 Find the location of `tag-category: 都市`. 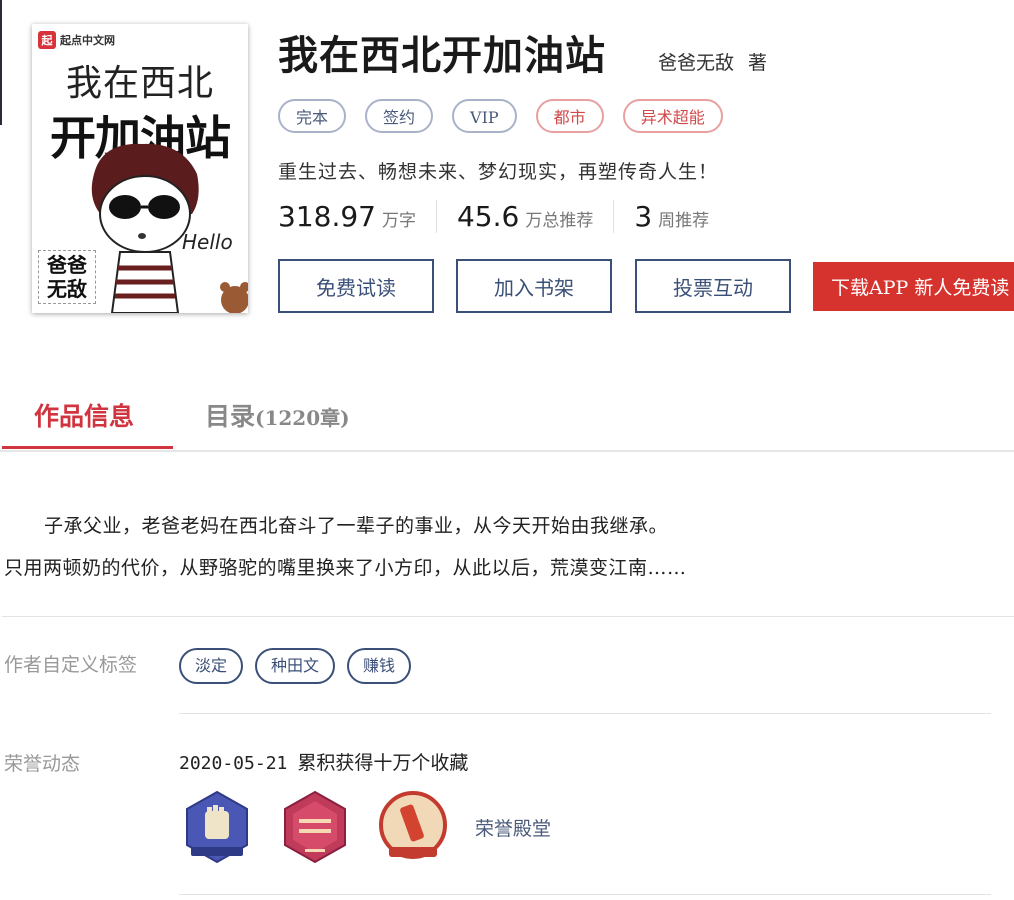

tag-category: 都市 is located at coordinates (569, 116).